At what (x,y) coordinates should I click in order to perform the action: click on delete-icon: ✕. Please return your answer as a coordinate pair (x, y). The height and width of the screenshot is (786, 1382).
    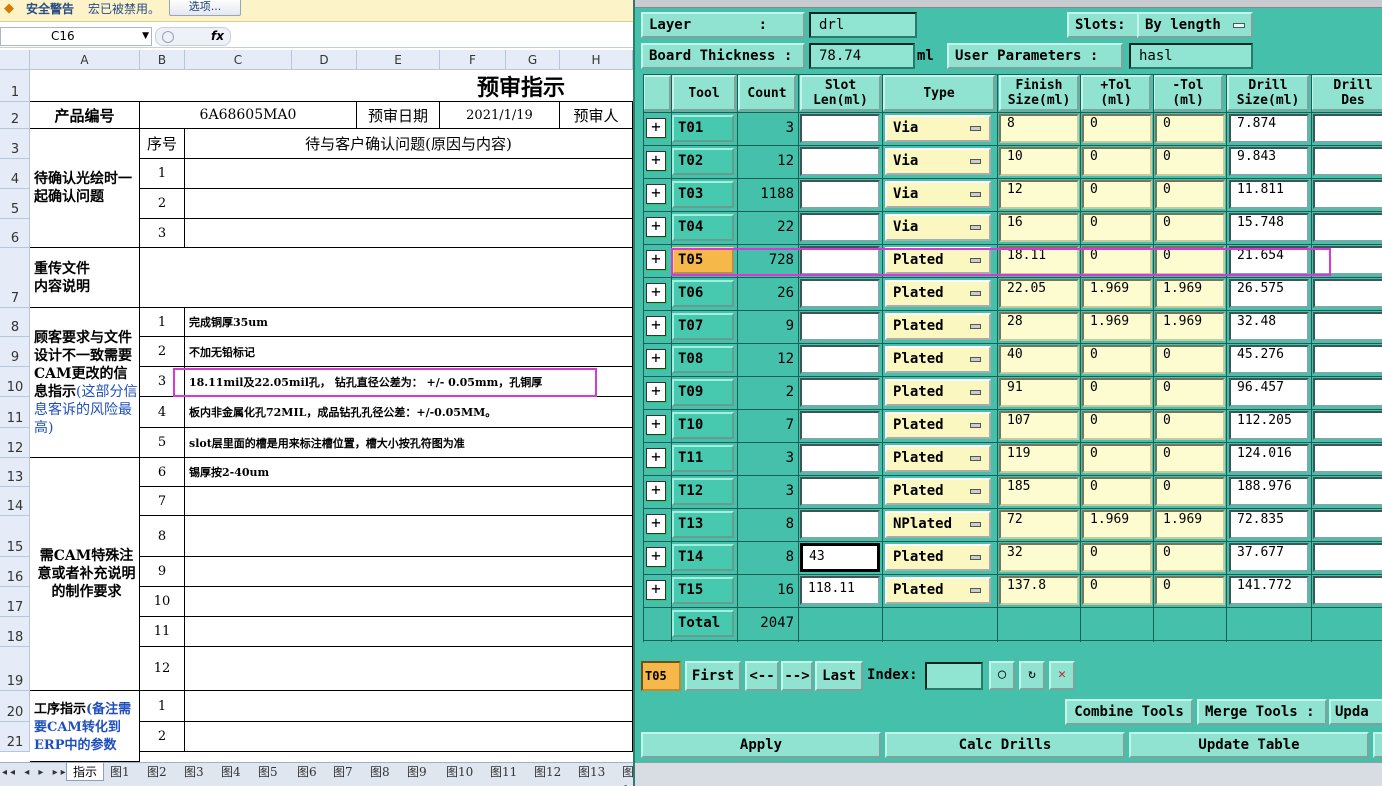
    Looking at the image, I should click on (1062, 675).